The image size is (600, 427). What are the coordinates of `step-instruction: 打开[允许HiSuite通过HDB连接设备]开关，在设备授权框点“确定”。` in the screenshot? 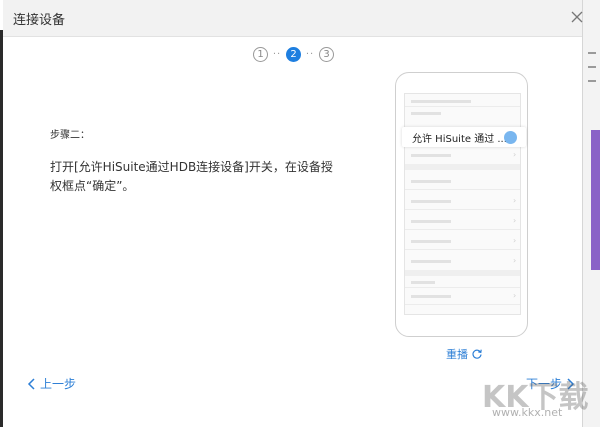 It's located at (191, 176).